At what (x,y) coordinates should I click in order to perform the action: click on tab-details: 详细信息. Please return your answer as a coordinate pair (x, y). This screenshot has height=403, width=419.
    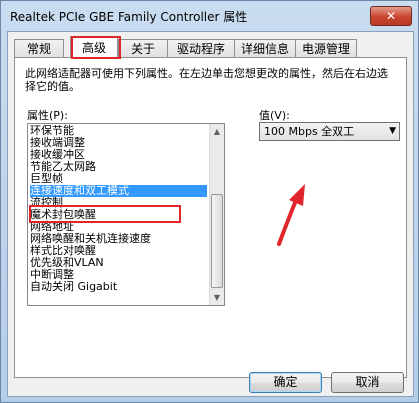
    Looking at the image, I should click on (265, 48).